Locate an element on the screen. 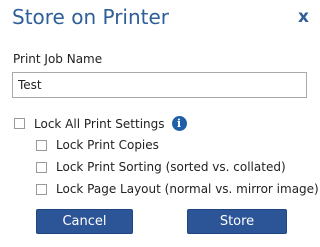  lock-print-copies-label: Lock Print Copies is located at coordinates (107, 145).